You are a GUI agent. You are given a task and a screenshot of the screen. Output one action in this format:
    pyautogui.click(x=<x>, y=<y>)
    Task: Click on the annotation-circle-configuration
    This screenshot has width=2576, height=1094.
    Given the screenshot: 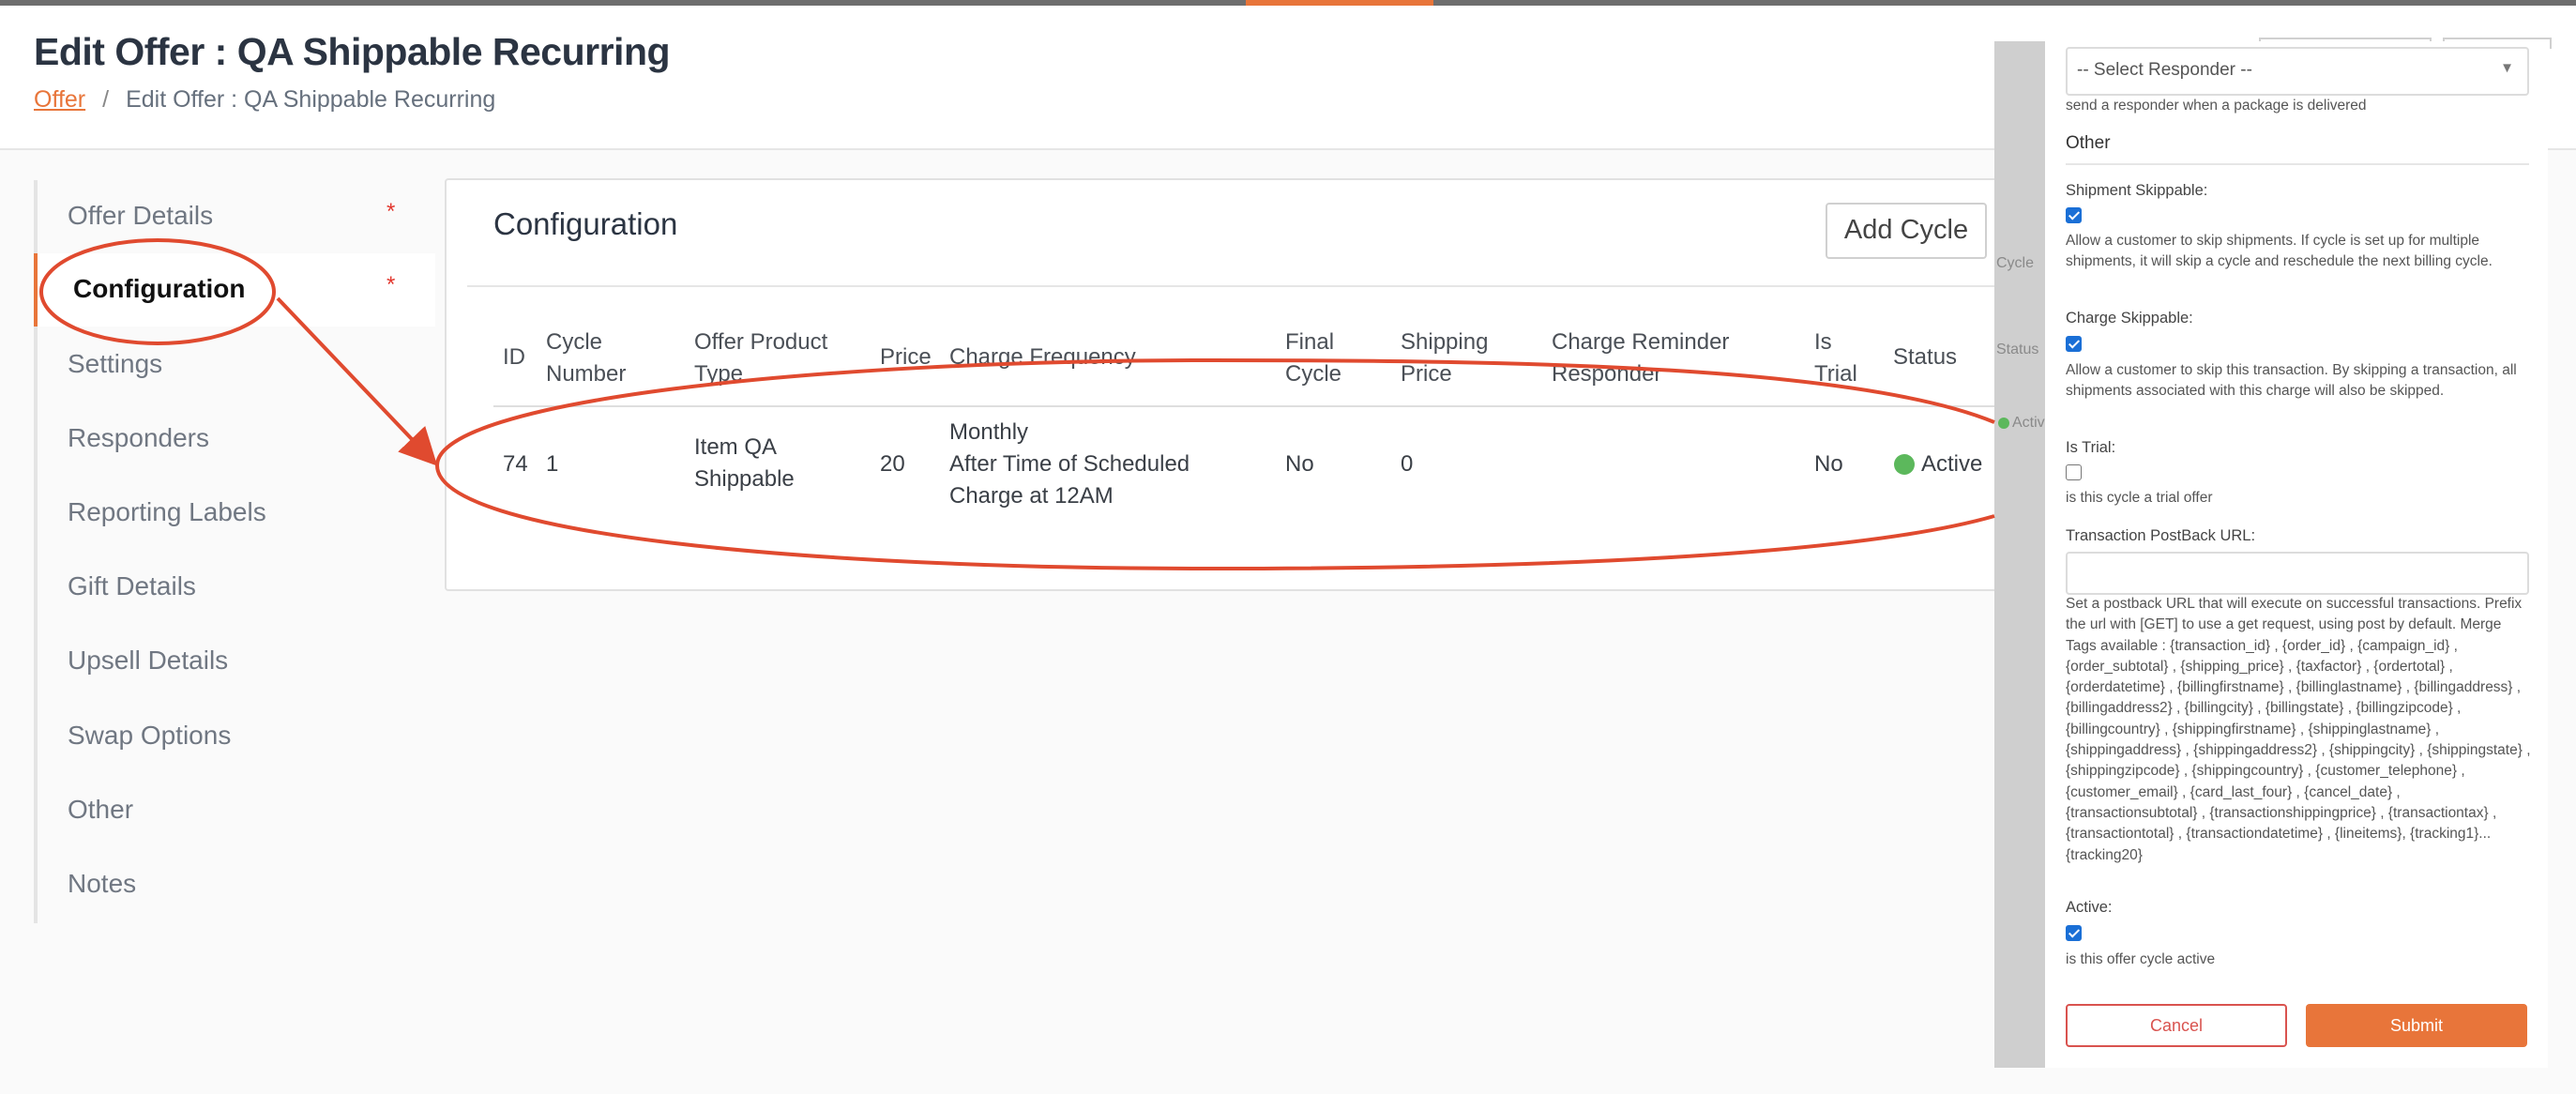 What is the action you would take?
    pyautogui.click(x=157, y=291)
    